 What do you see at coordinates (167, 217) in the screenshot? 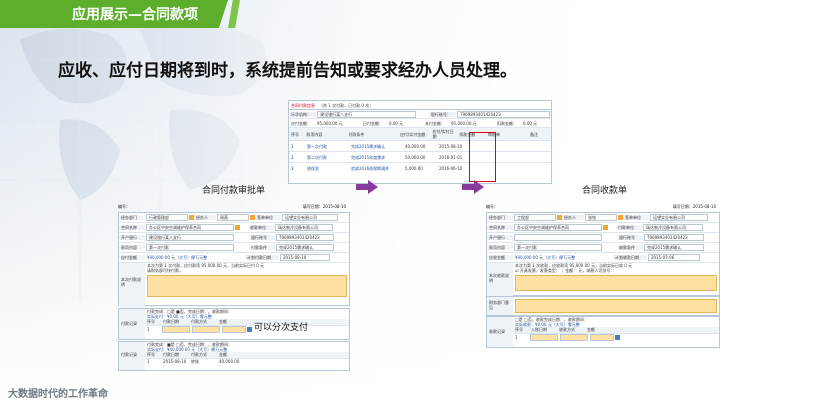
I see `handler-dept-field: 行政管理部` at bounding box center [167, 217].